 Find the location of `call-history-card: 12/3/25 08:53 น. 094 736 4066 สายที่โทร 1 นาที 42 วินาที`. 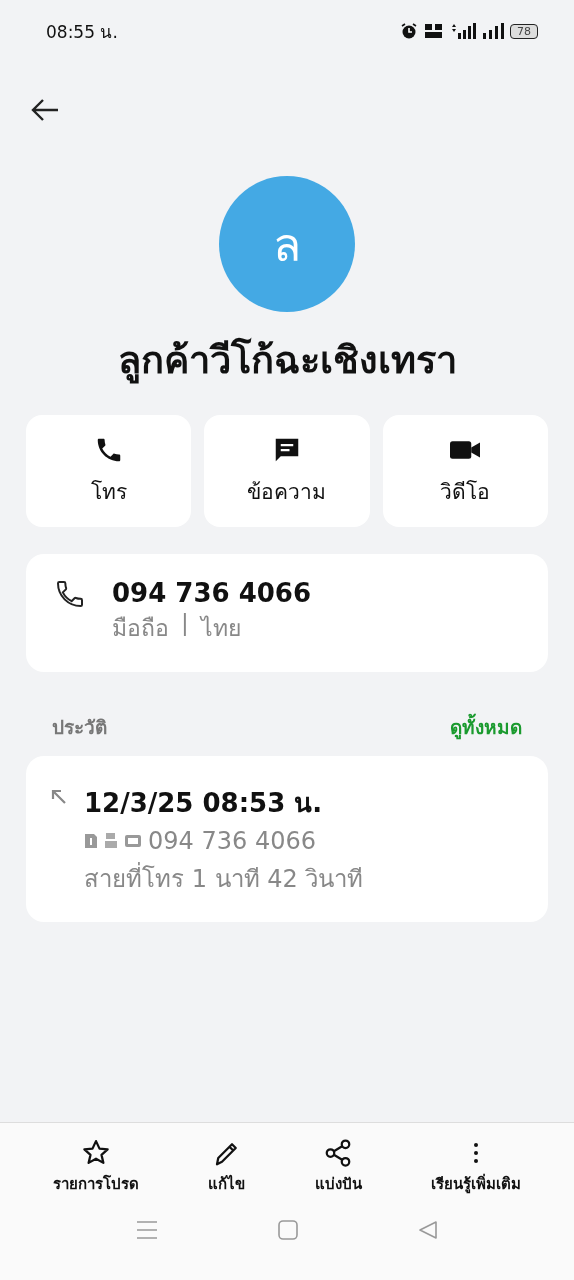

call-history-card: 12/3/25 08:53 น. 094 736 4066 สายที่โทร 1 นาที 42 วินาที is located at coordinates (287, 839).